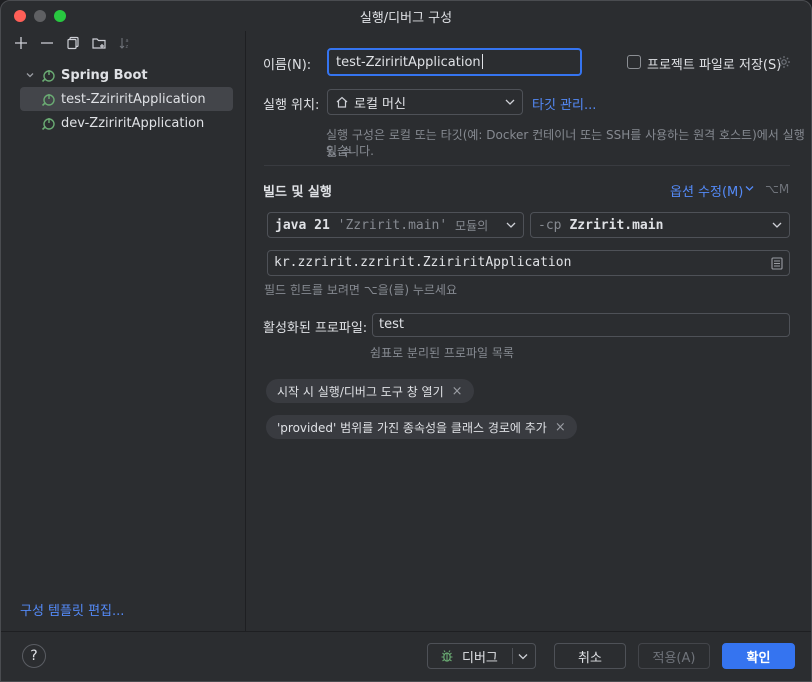 The image size is (812, 682). What do you see at coordinates (442, 353) in the screenshot?
I see `active-profiles-hint: 쉼표로 분리된 프로파일 목록` at bounding box center [442, 353].